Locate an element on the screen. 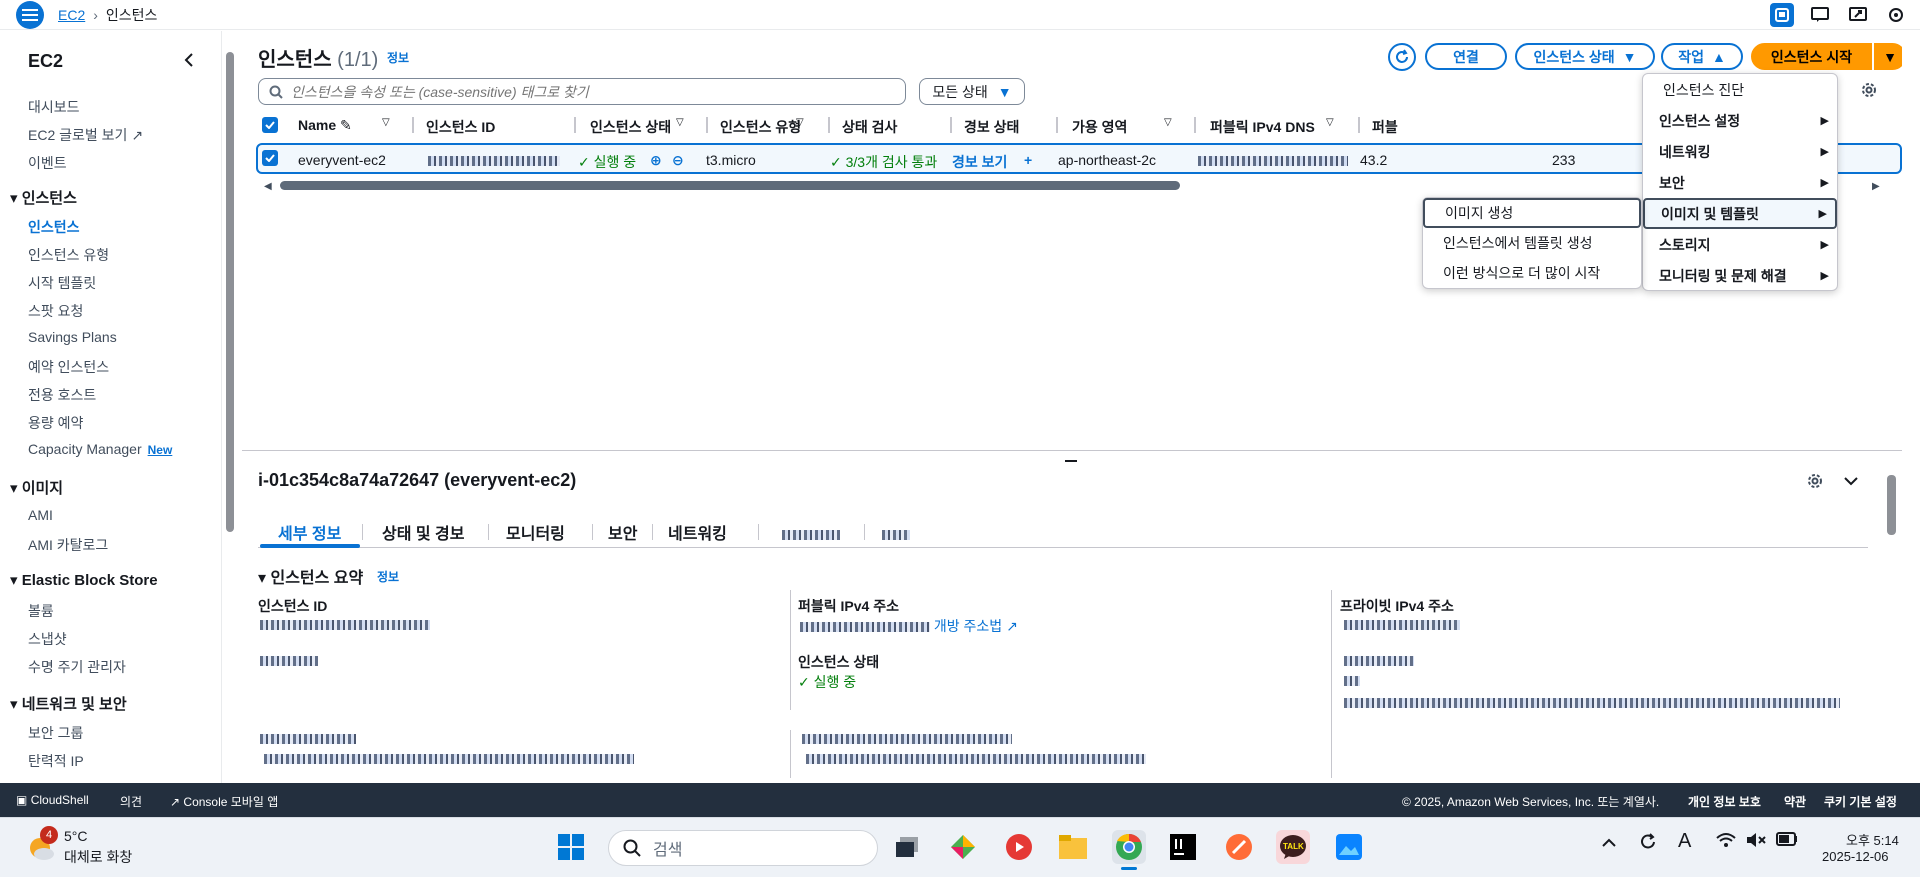 This screenshot has width=1920, height=877. tab-security: 보안 is located at coordinates (622, 532).